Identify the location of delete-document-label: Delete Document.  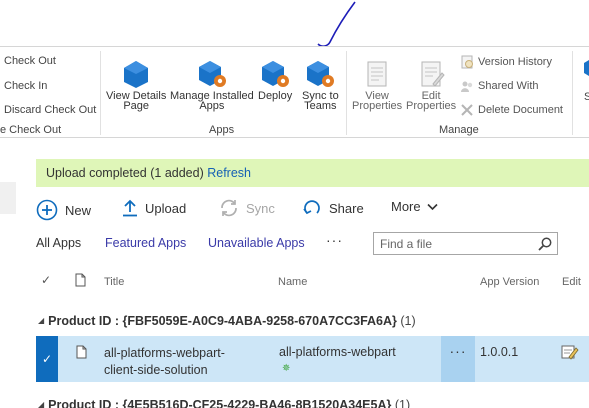
(520, 110).